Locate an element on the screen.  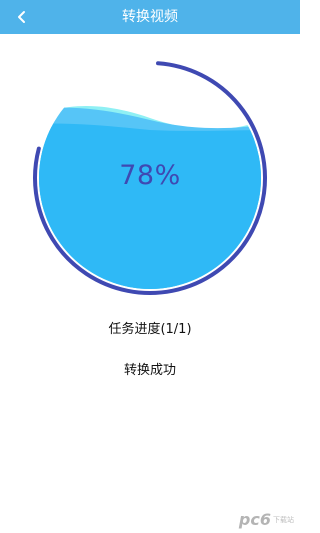
top-bar: 转换视频 is located at coordinates (150, 17).